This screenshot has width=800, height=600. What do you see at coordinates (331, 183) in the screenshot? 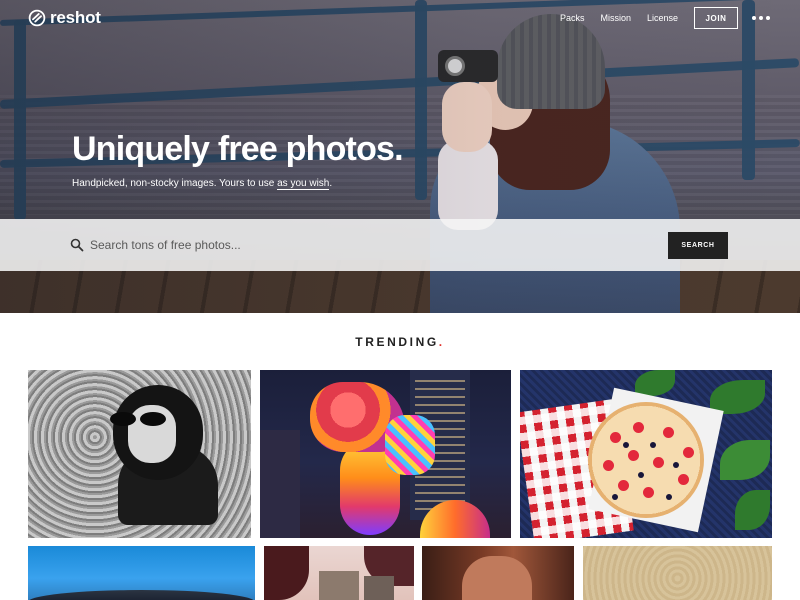
I see `hero-subtitle-end: .` at bounding box center [331, 183].